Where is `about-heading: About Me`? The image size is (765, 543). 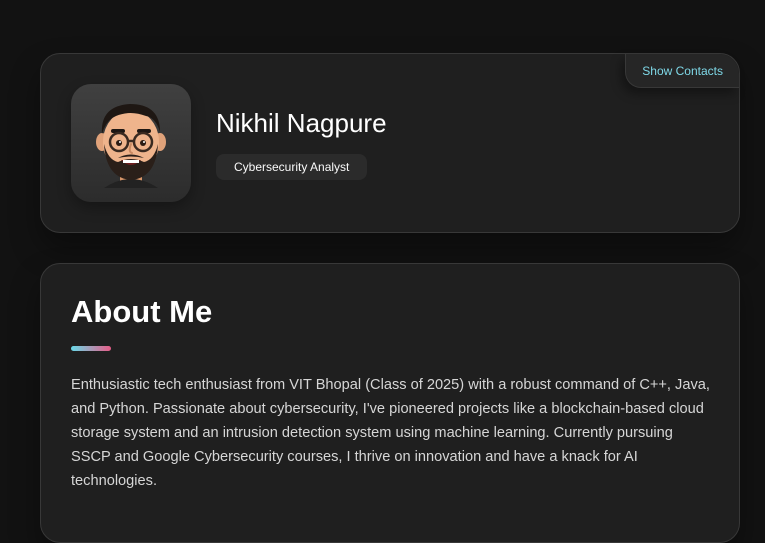
about-heading: About Me is located at coordinates (142, 311).